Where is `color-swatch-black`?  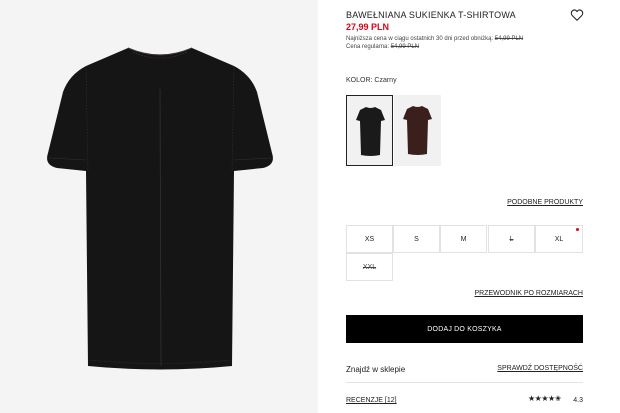
color-swatch-black is located at coordinates (369, 130).